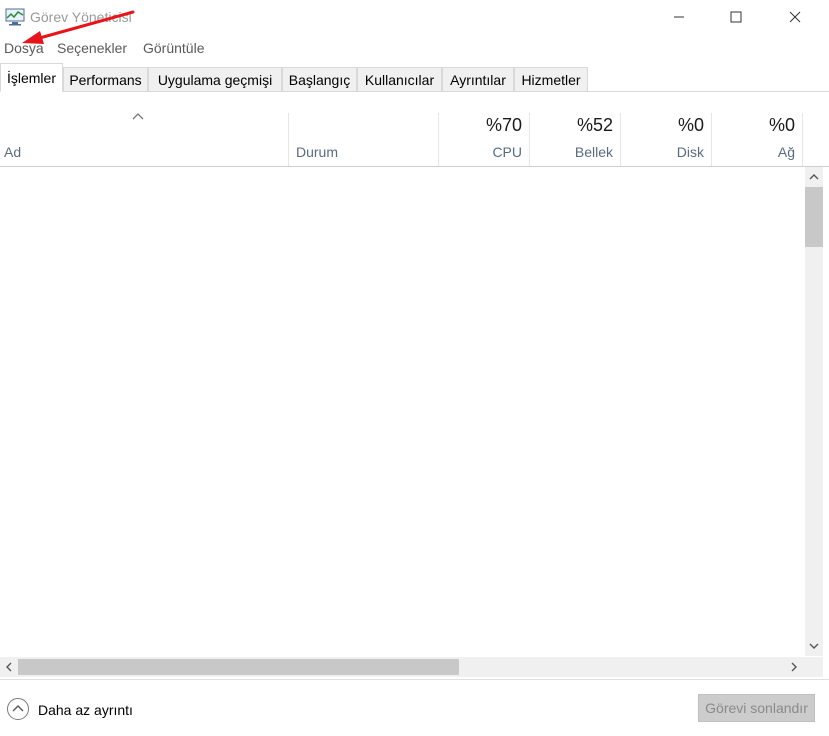 The height and width of the screenshot is (736, 829). What do you see at coordinates (503, 125) in the screenshot?
I see `cpu-percent: %70` at bounding box center [503, 125].